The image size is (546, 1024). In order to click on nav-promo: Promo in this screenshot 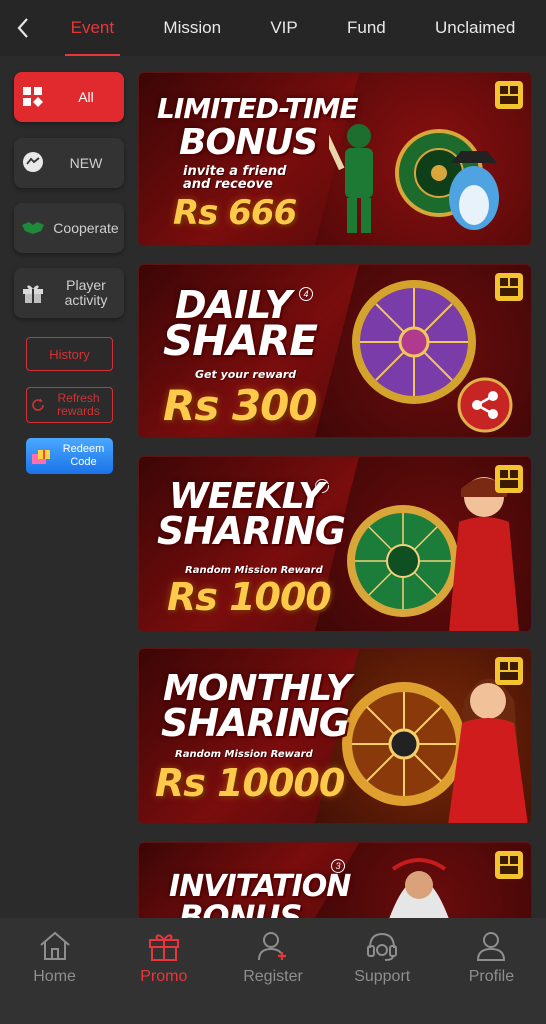, I will do `click(163, 971)`.